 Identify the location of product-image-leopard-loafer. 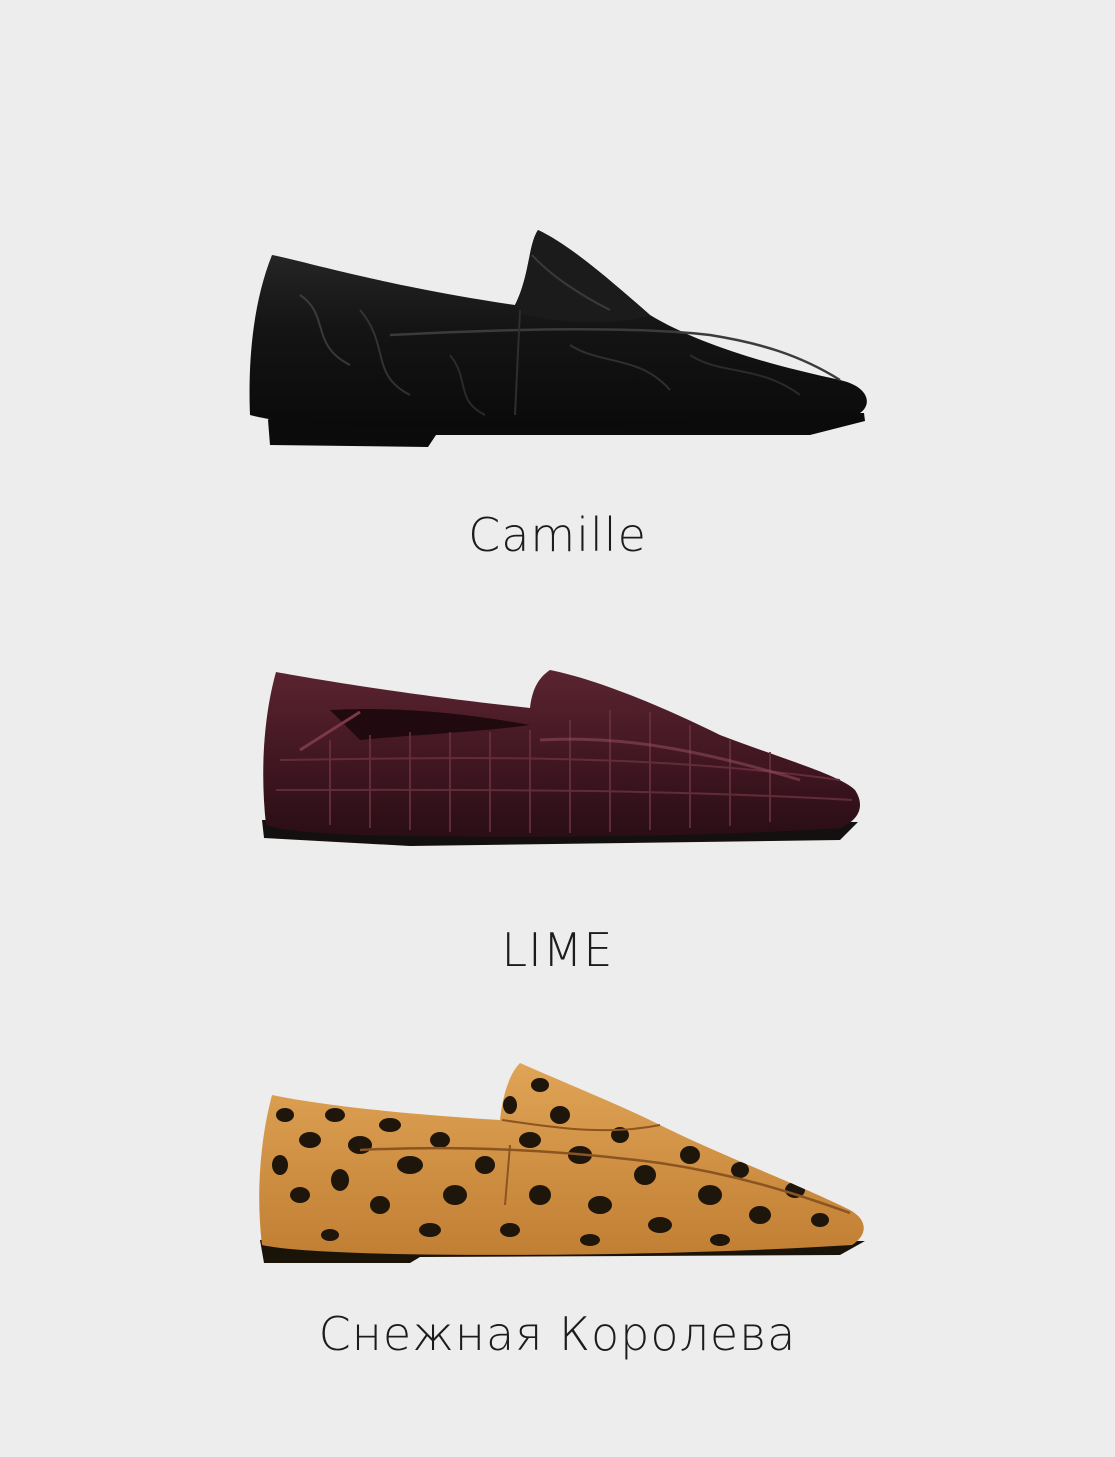
(560, 1175).